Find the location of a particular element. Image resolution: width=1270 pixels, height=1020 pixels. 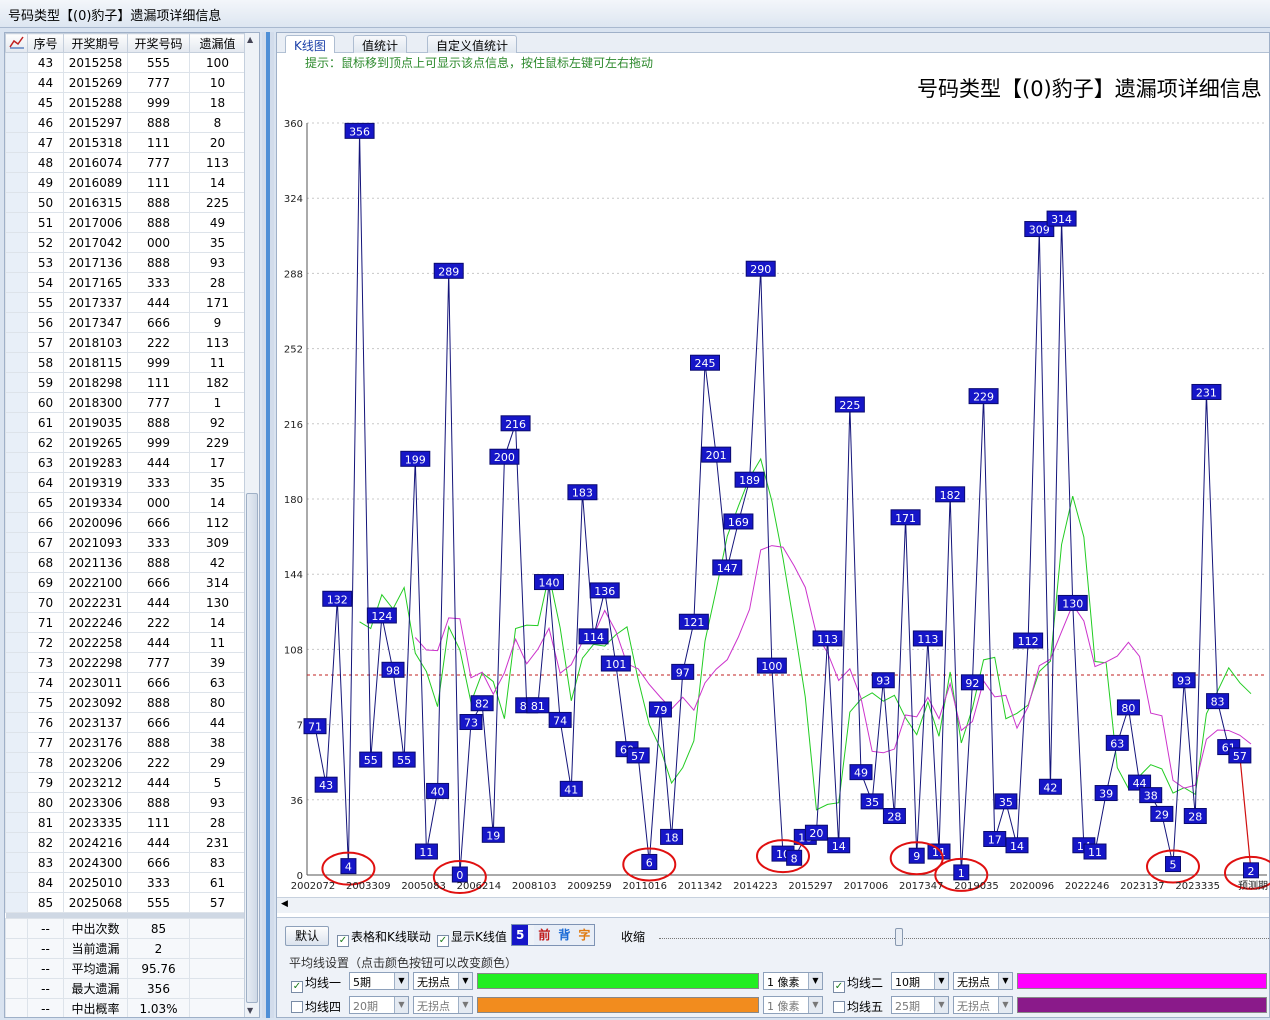

zoom-slider-track is located at coordinates (964, 939).